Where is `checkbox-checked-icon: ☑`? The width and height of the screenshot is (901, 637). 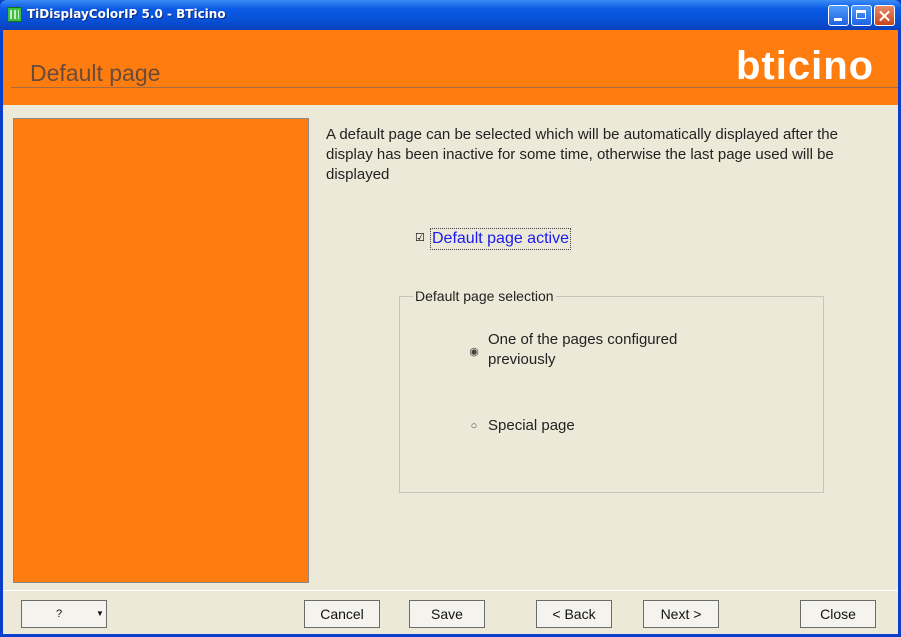 checkbox-checked-icon: ☑ is located at coordinates (420, 238).